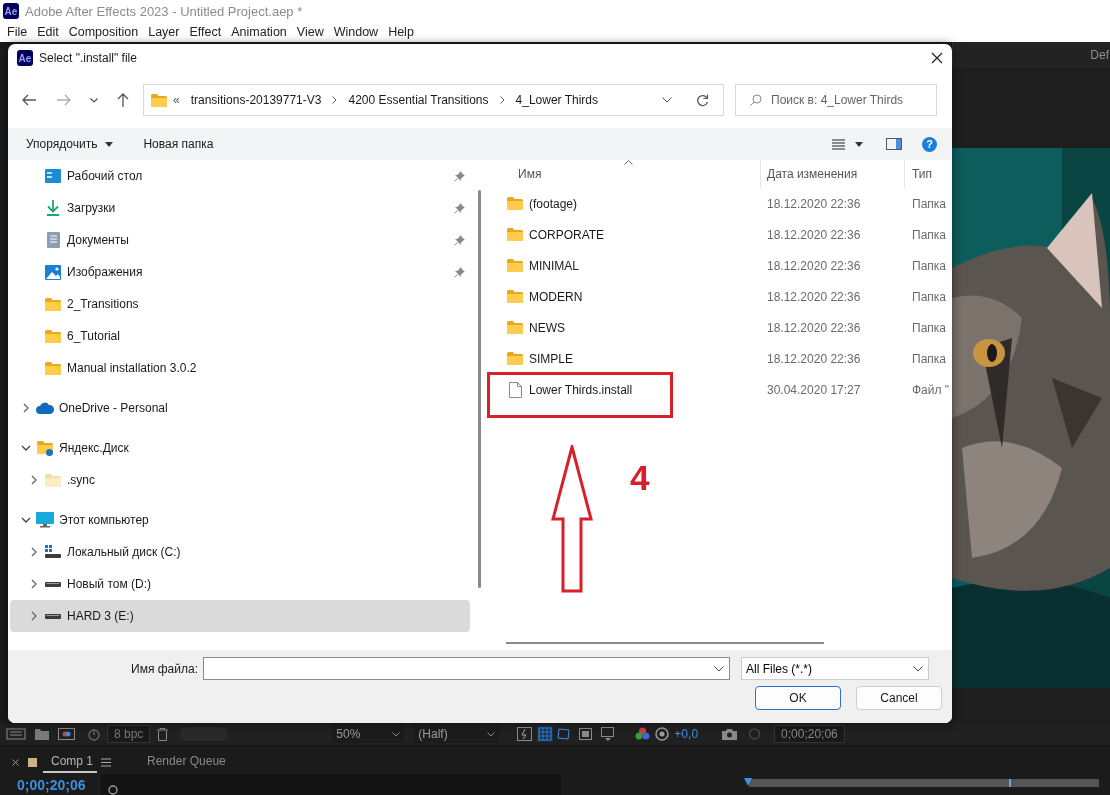 The width and height of the screenshot is (1110, 795). What do you see at coordinates (662, 734) in the screenshot?
I see `aperture-icon` at bounding box center [662, 734].